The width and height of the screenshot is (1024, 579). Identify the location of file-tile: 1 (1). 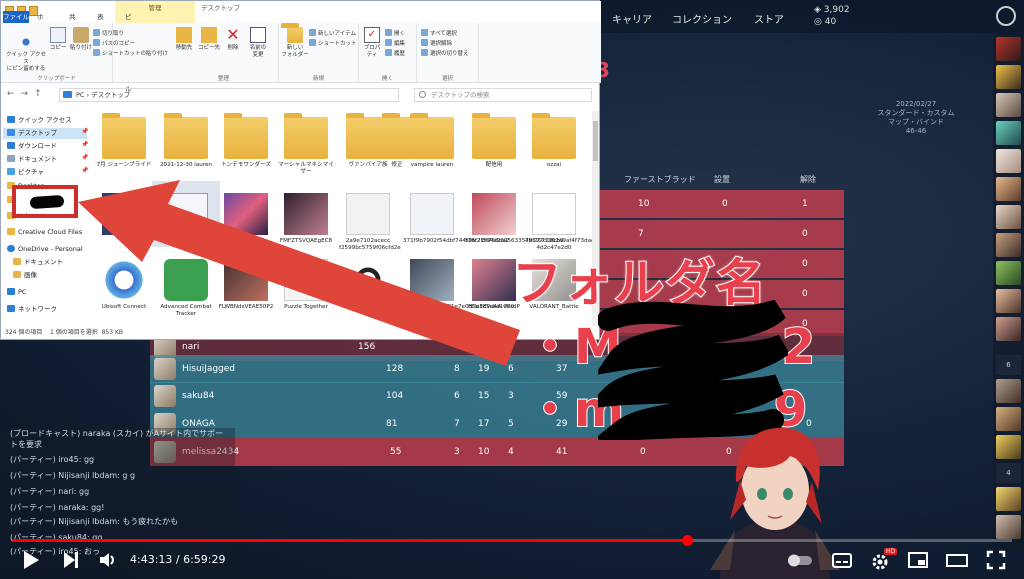
(246, 229).